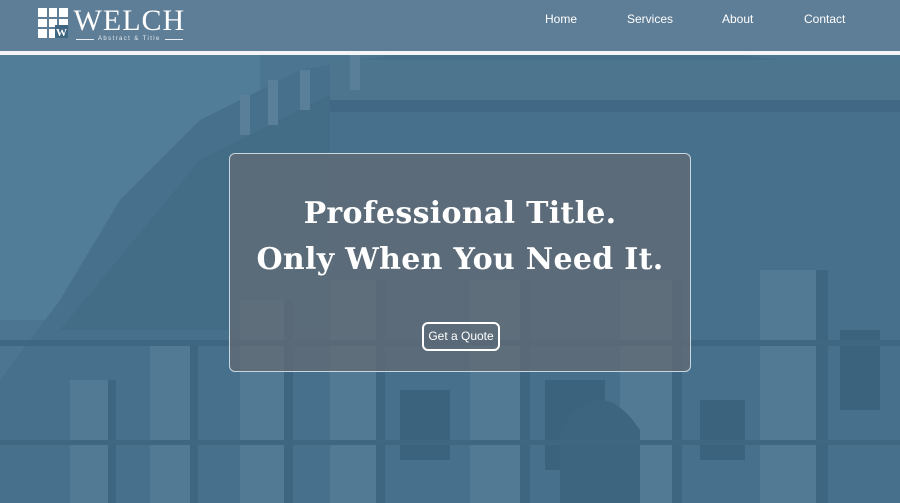  I want to click on nav-item-about: About, so click(737, 19).